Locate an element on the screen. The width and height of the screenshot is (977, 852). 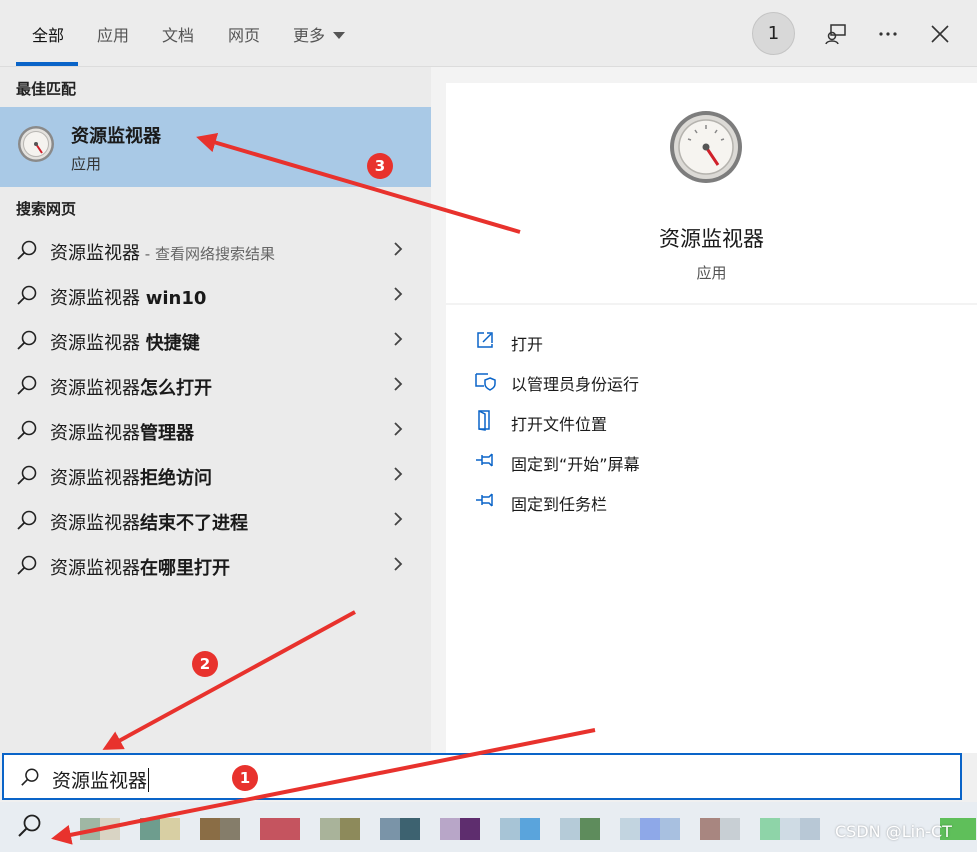
admin-shield-icon is located at coordinates (485, 382).